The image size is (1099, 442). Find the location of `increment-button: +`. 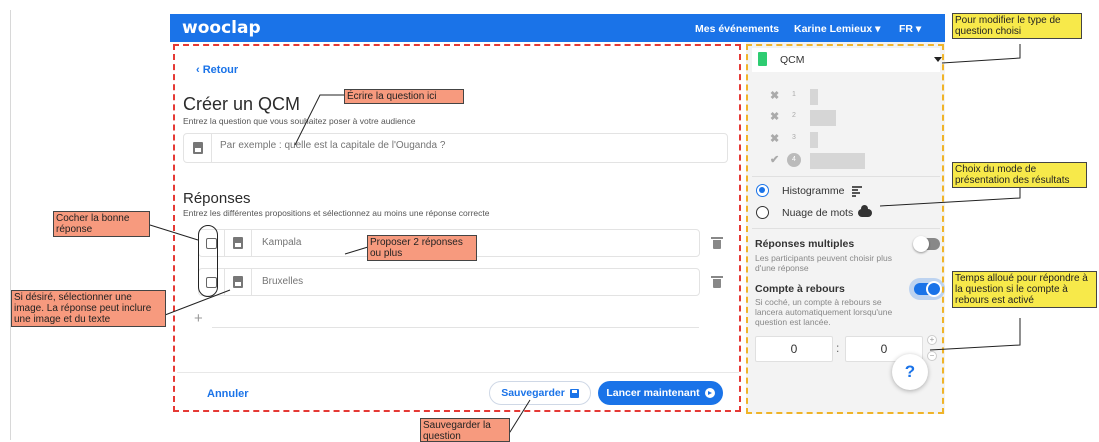

increment-button: + is located at coordinates (932, 340).